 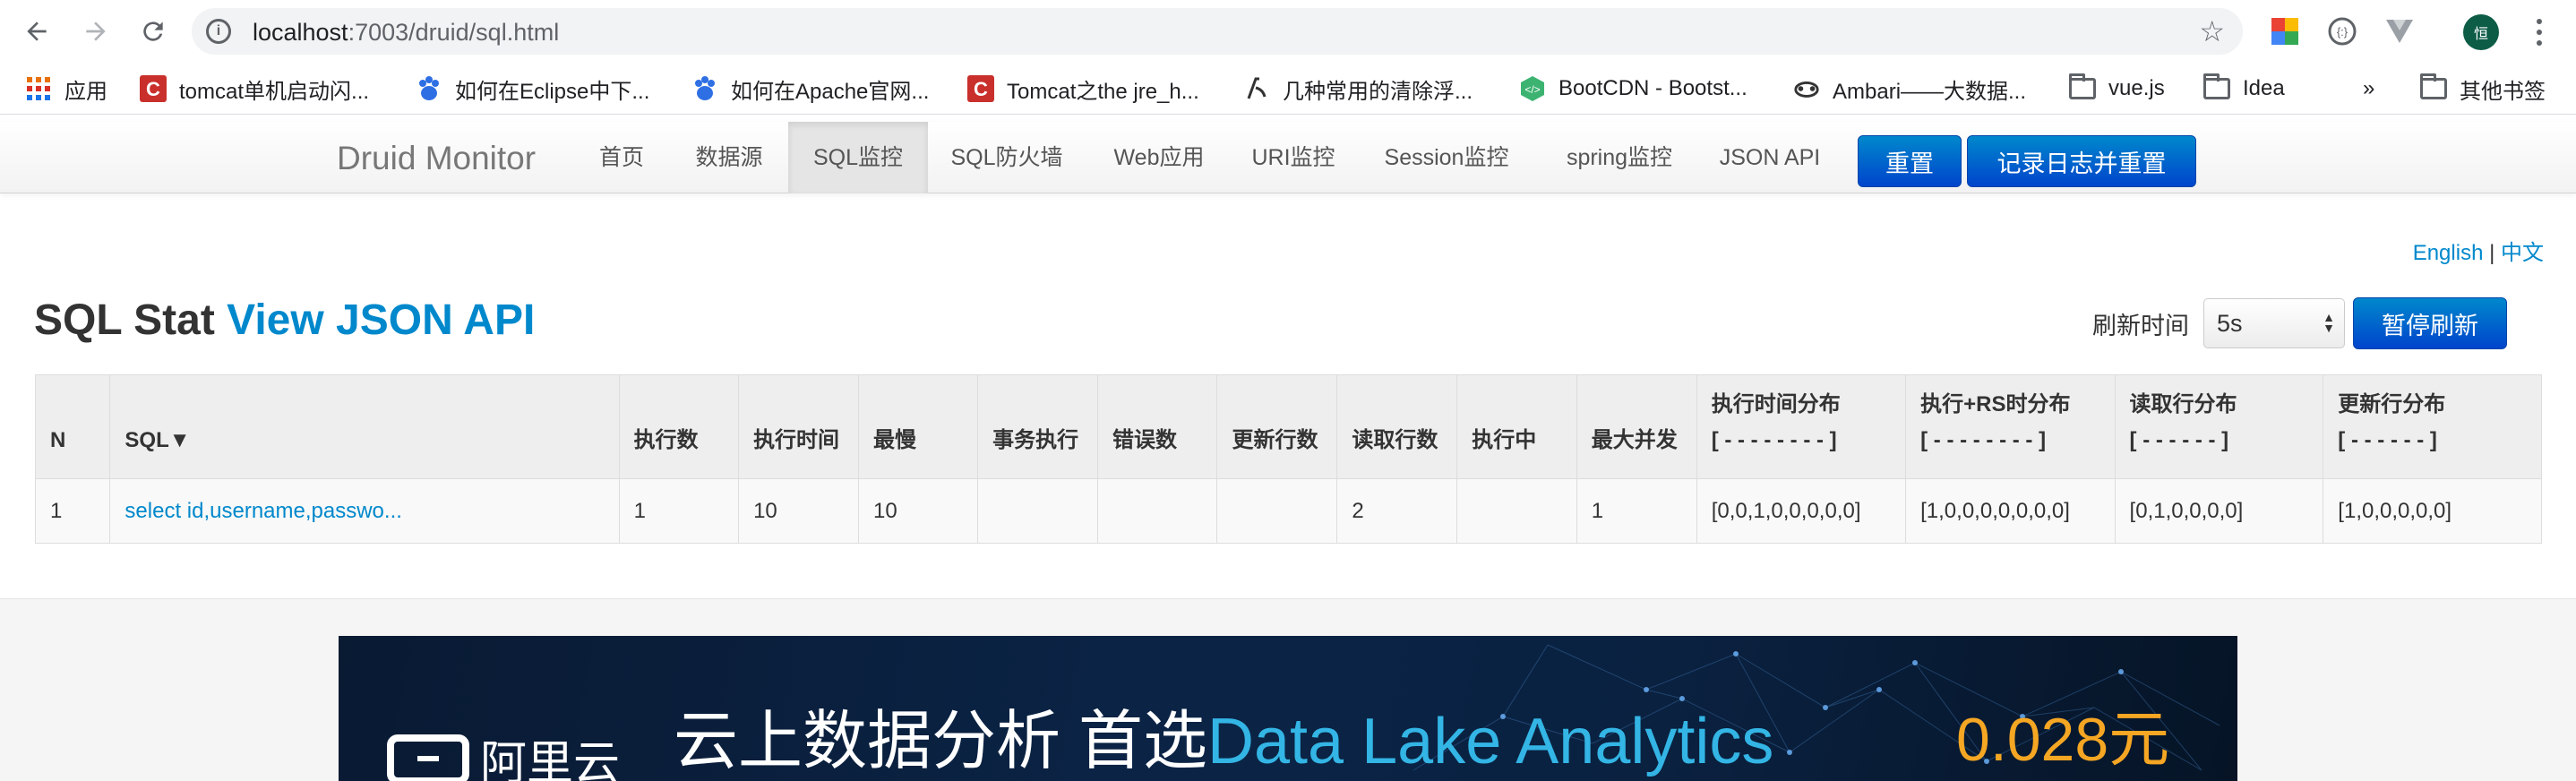 I want to click on back-arrow-icon, so click(x=37, y=31).